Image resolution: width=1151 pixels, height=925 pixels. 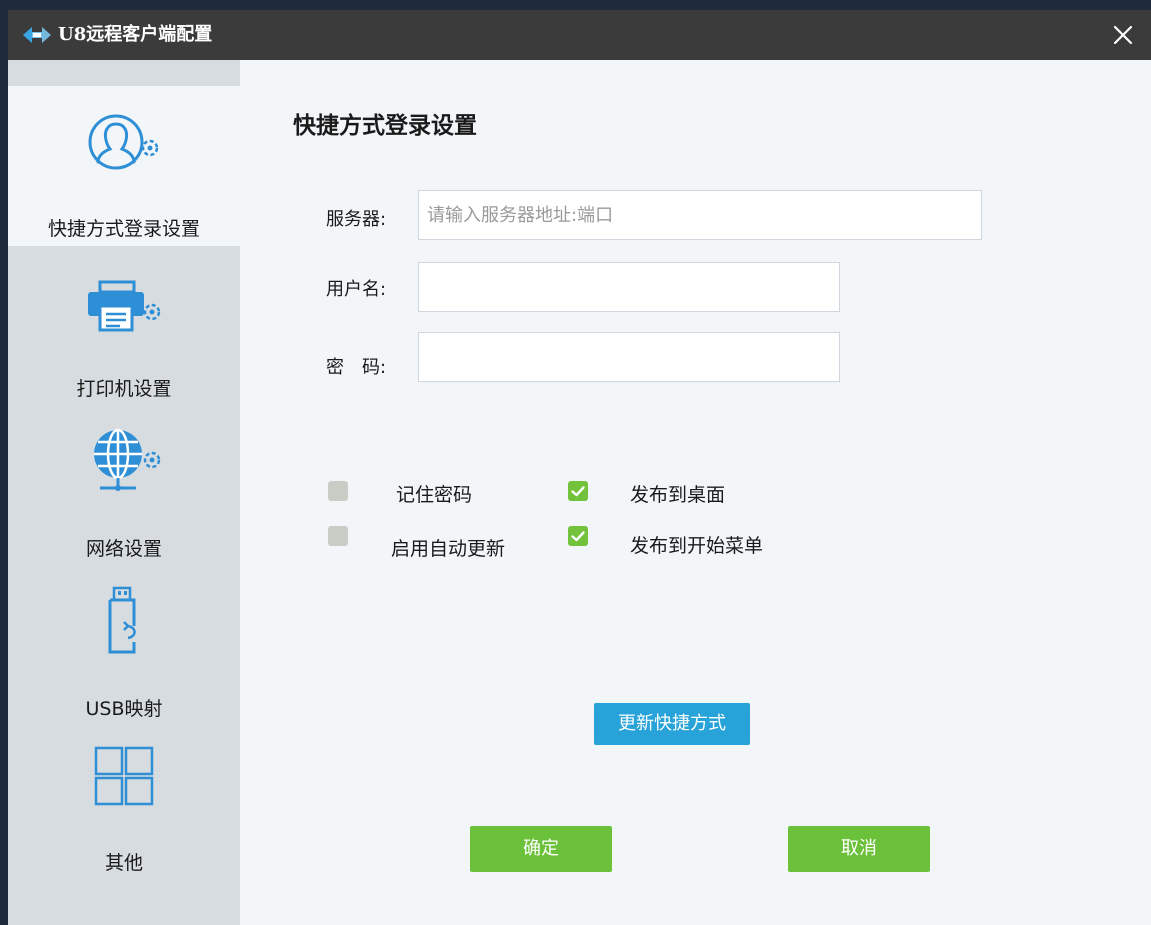 I want to click on close-button, so click(x=1123, y=35).